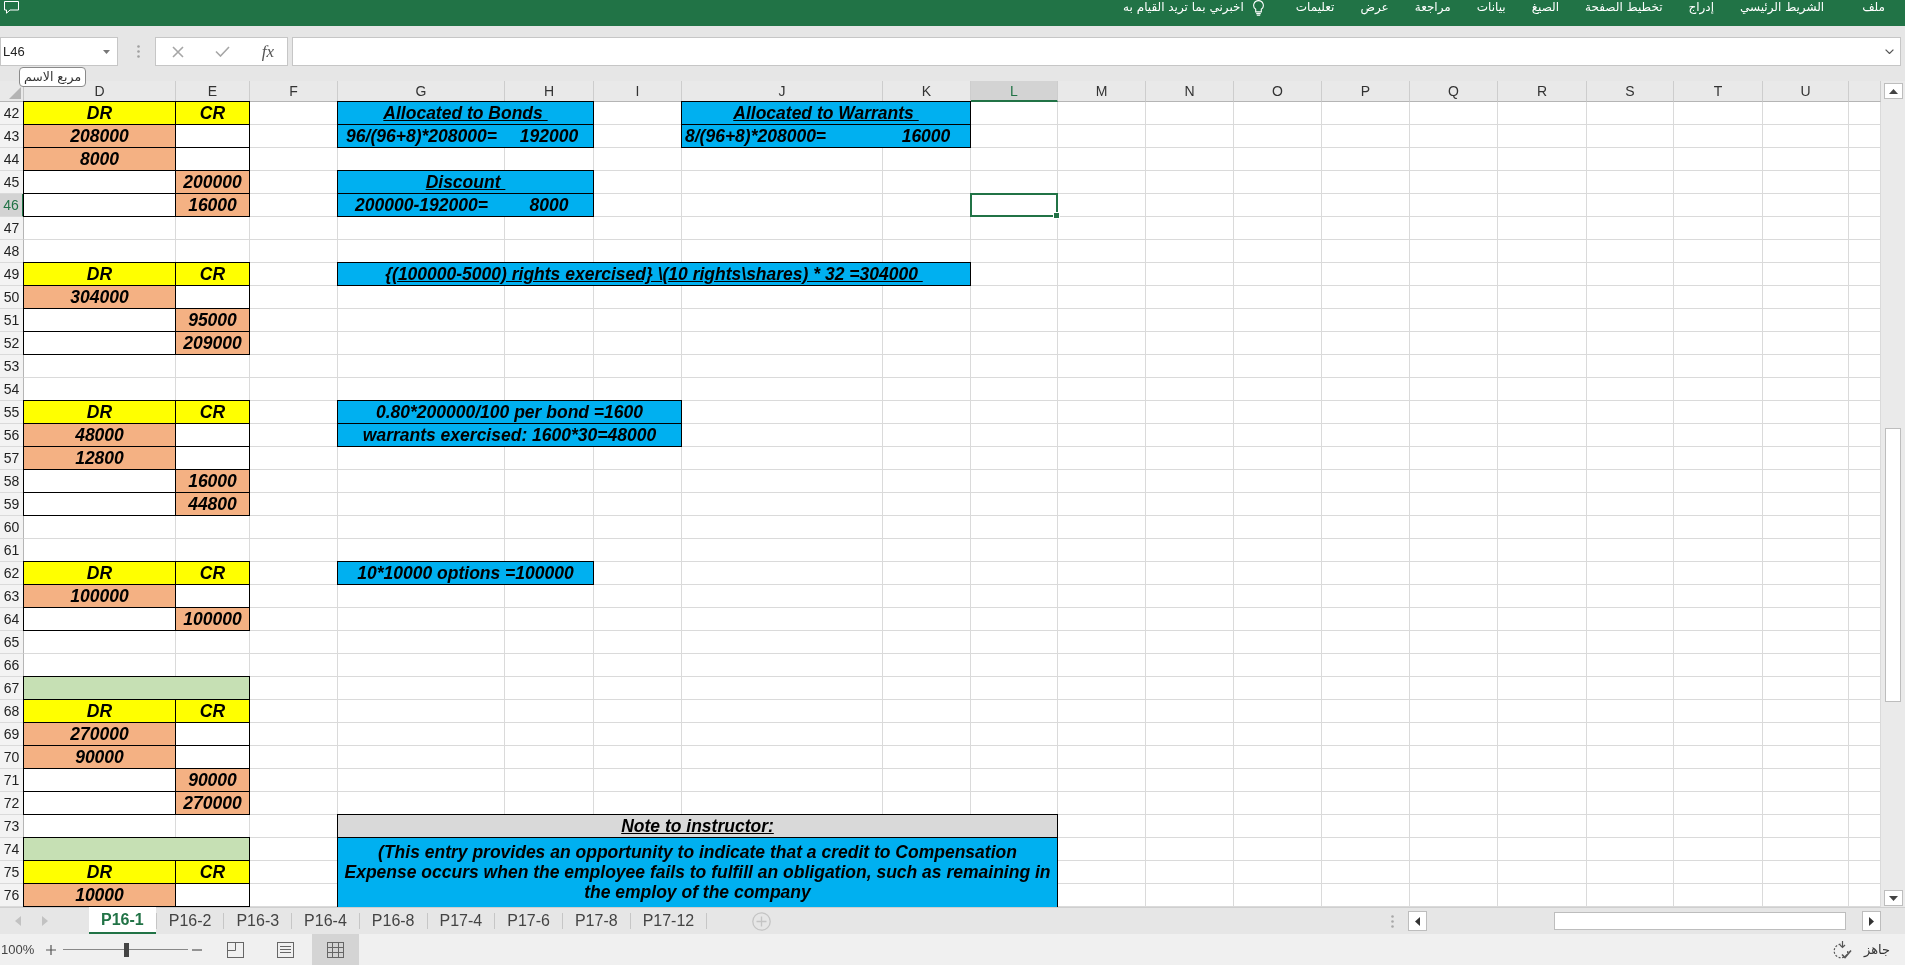 This screenshot has width=1905, height=965. What do you see at coordinates (596, 921) in the screenshot?
I see `sheet-tab: P17-8` at bounding box center [596, 921].